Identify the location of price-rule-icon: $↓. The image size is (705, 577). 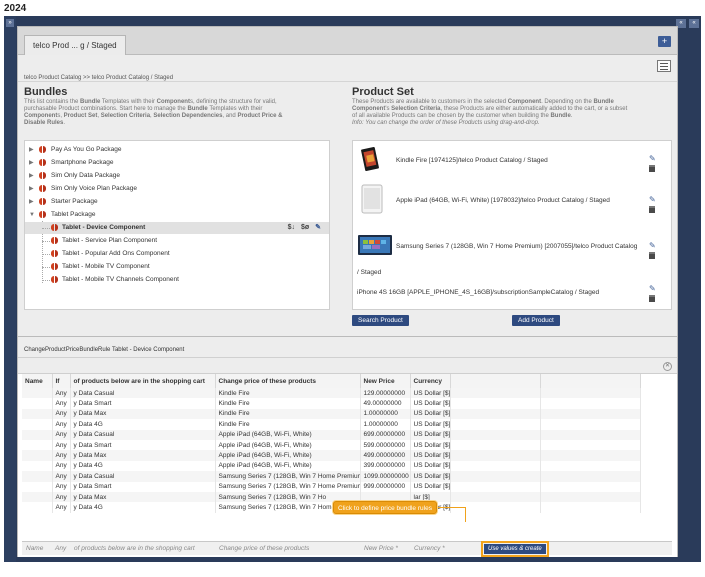
(291, 227).